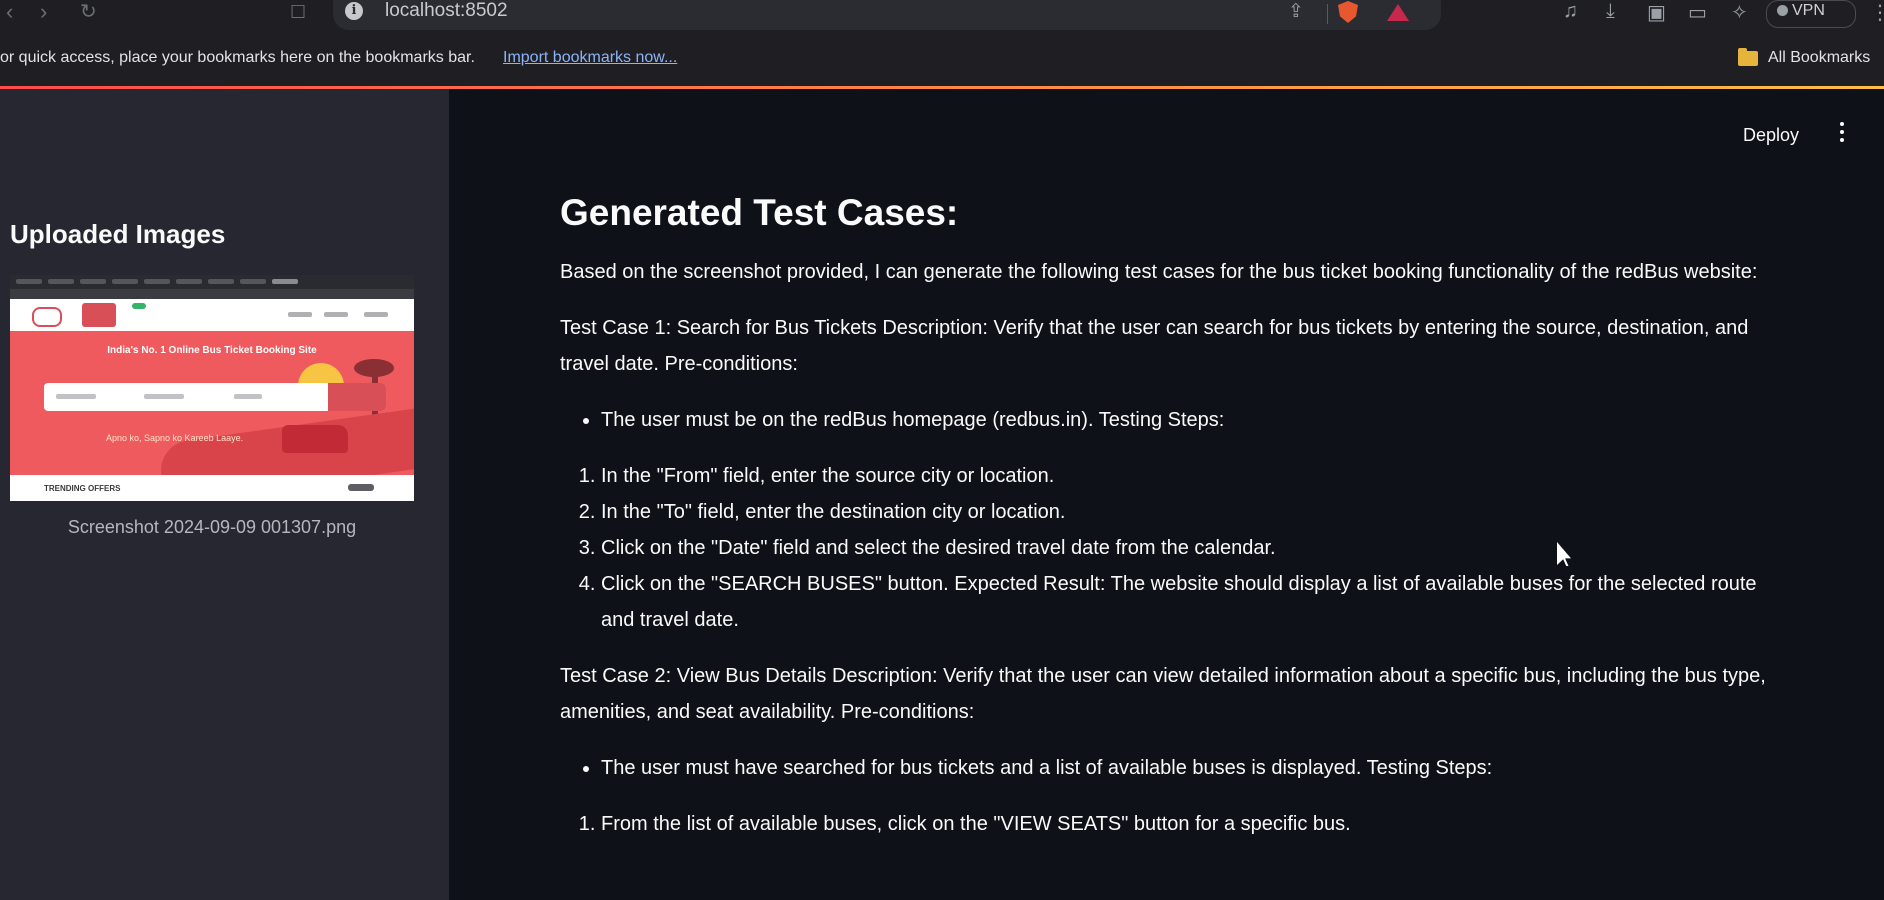 Image resolution: width=1884 pixels, height=900 pixels. Describe the element at coordinates (1739, 12) in the screenshot. I see `leo-ai-icon: ✧` at that location.